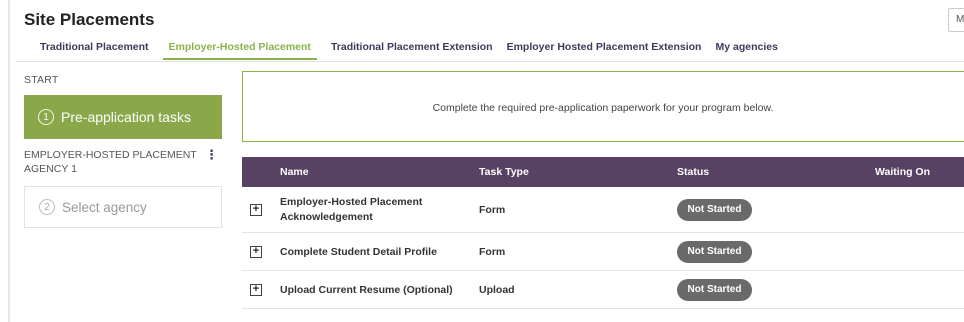  What do you see at coordinates (9, 161) in the screenshot?
I see `left-edge-bar` at bounding box center [9, 161].